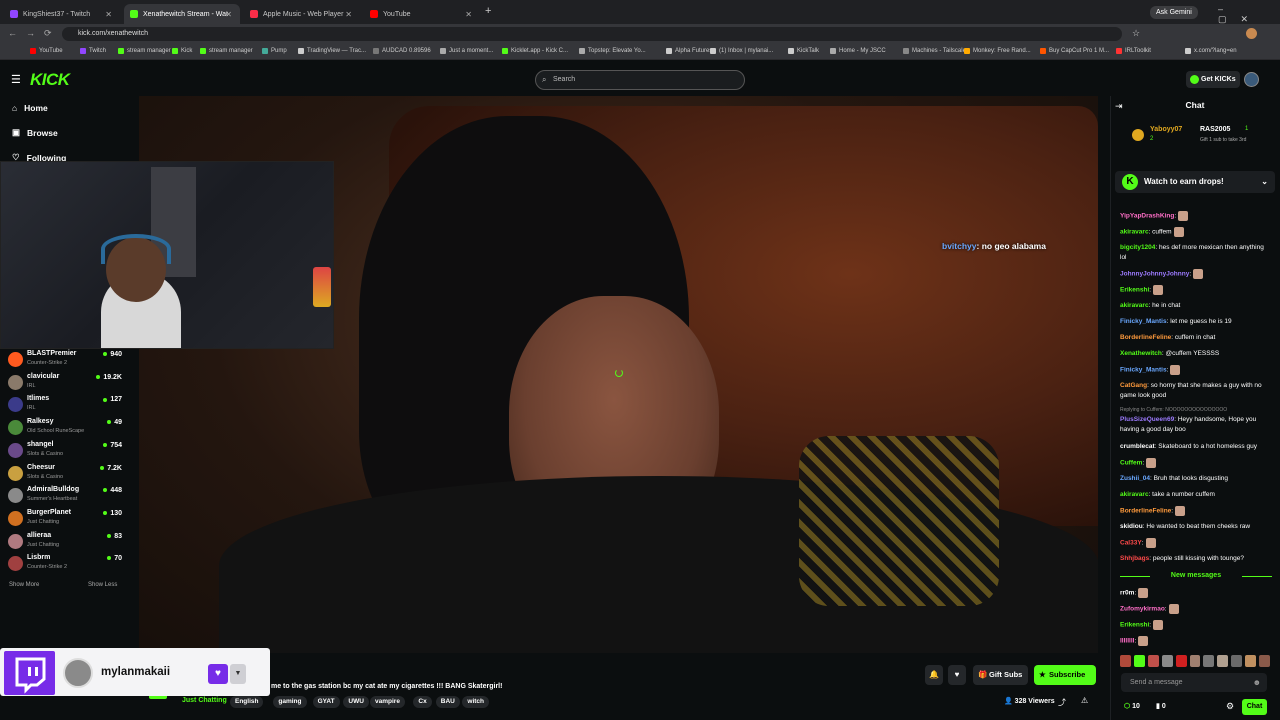 The width and height of the screenshot is (1280, 720). What do you see at coordinates (65, 429) in the screenshot?
I see `followed-channel: Ralkesy Old School RuneScape 49` at bounding box center [65, 429].